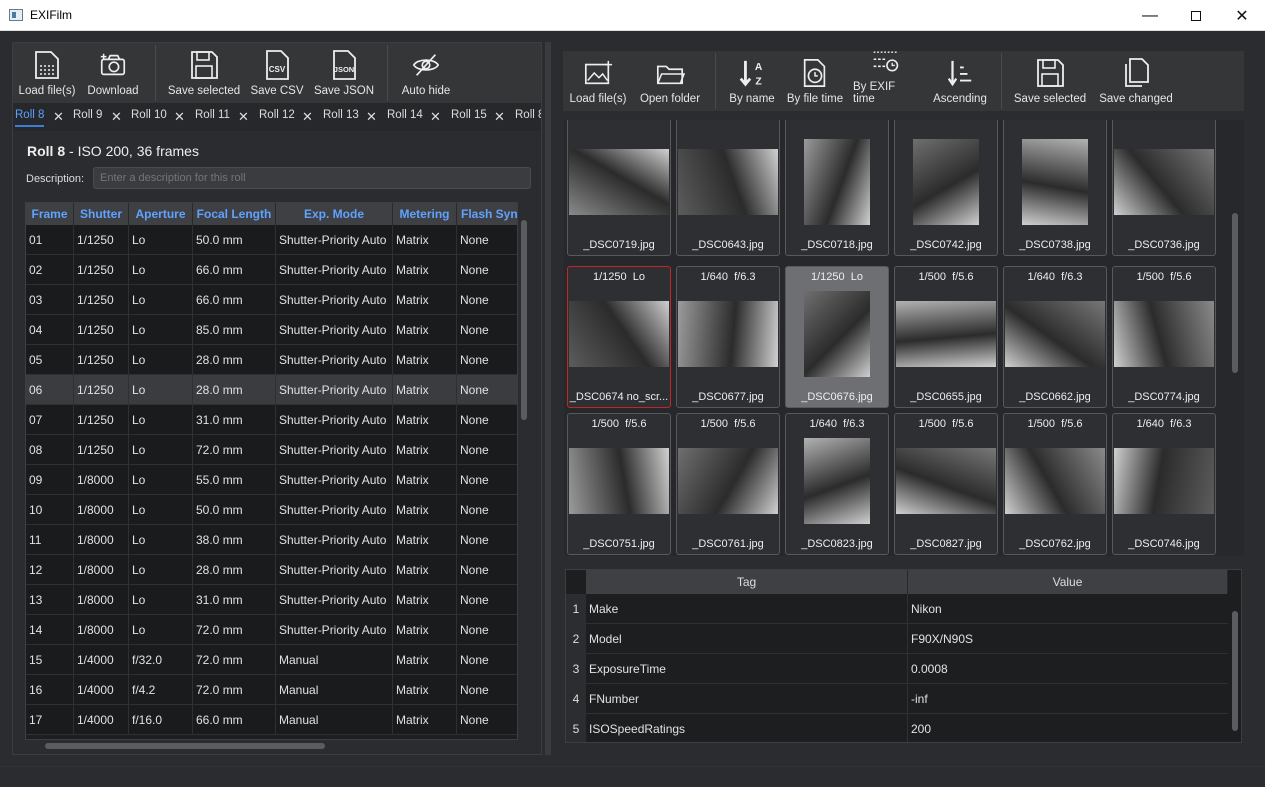 The image size is (1265, 787). What do you see at coordinates (747, 669) in the screenshot?
I see `exif-tag: ExposureTime` at bounding box center [747, 669].